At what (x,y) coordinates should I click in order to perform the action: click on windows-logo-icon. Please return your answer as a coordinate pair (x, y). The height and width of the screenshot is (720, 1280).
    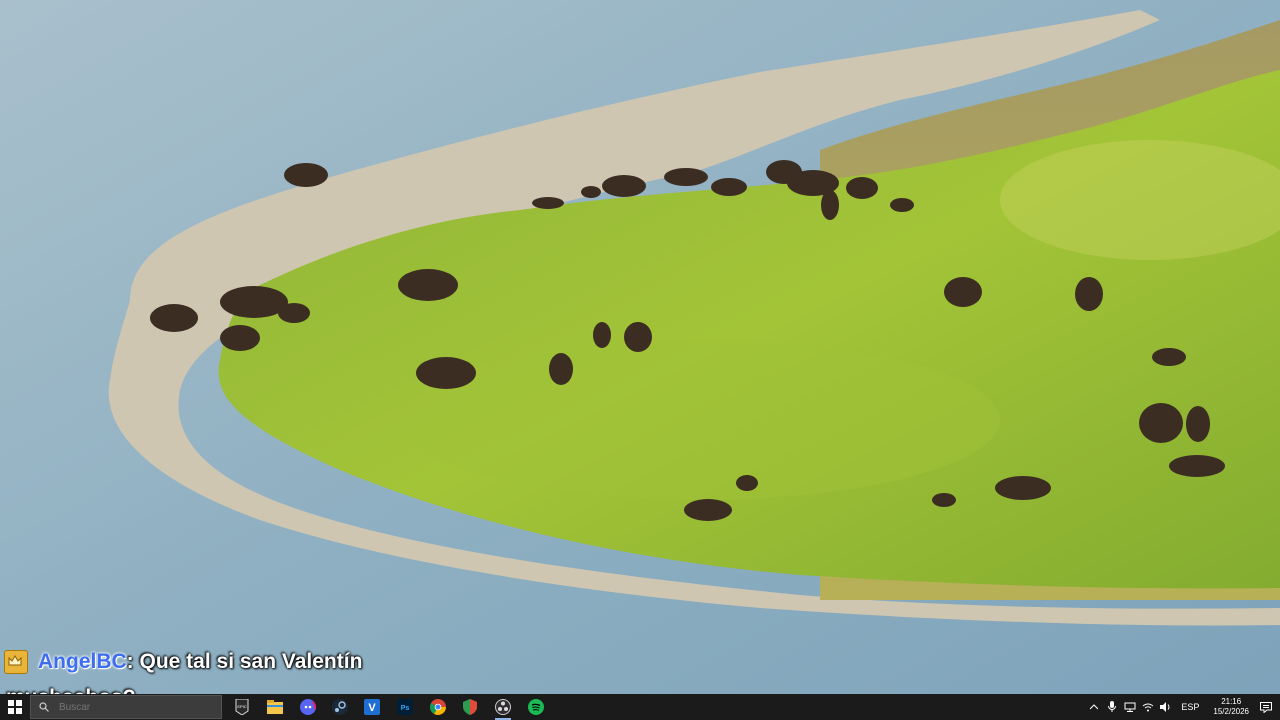
    Looking at the image, I should click on (15, 707).